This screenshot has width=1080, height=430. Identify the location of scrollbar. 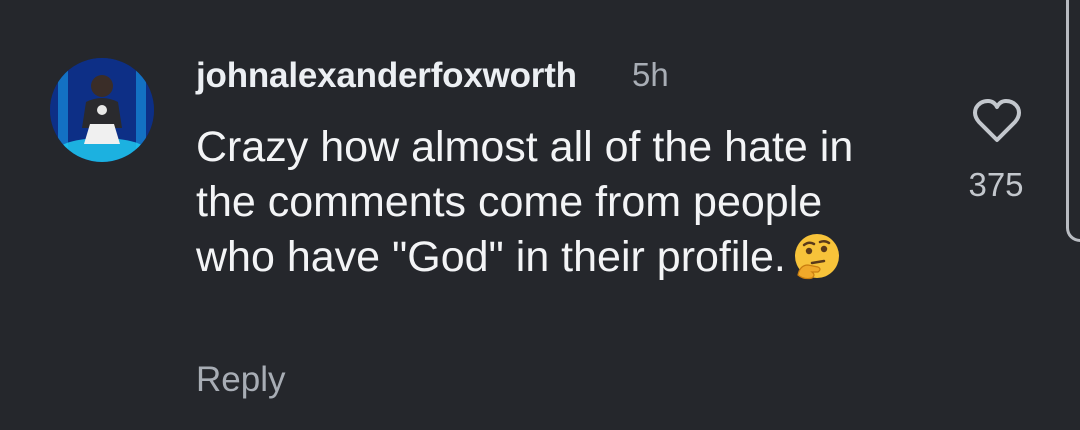
(1073, 121).